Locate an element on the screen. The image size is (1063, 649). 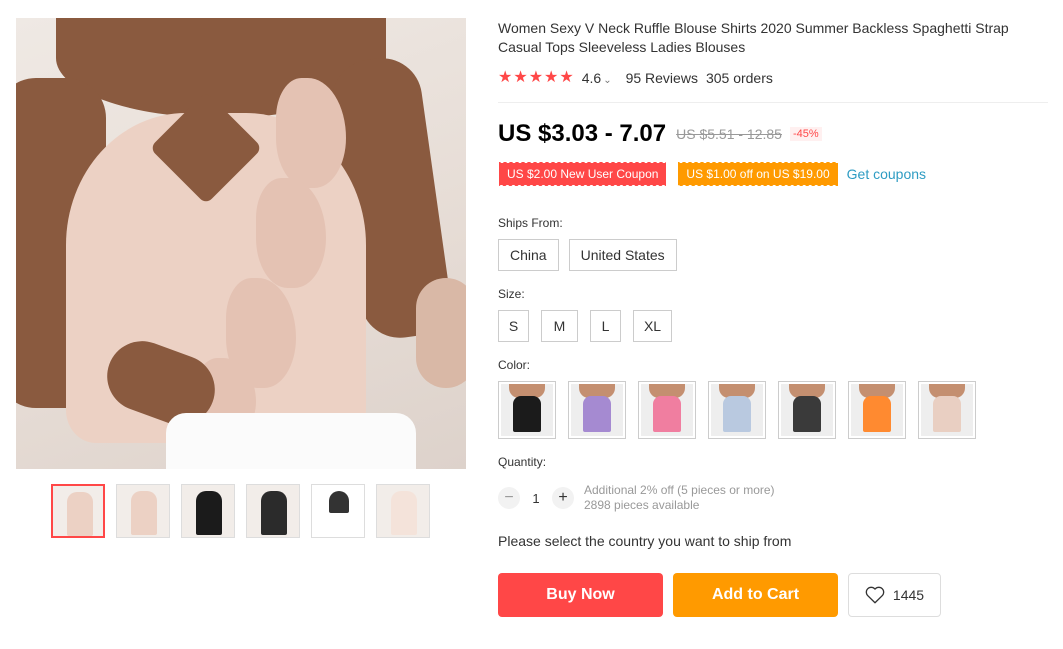
wishlist-button: 1445 is located at coordinates (894, 595).